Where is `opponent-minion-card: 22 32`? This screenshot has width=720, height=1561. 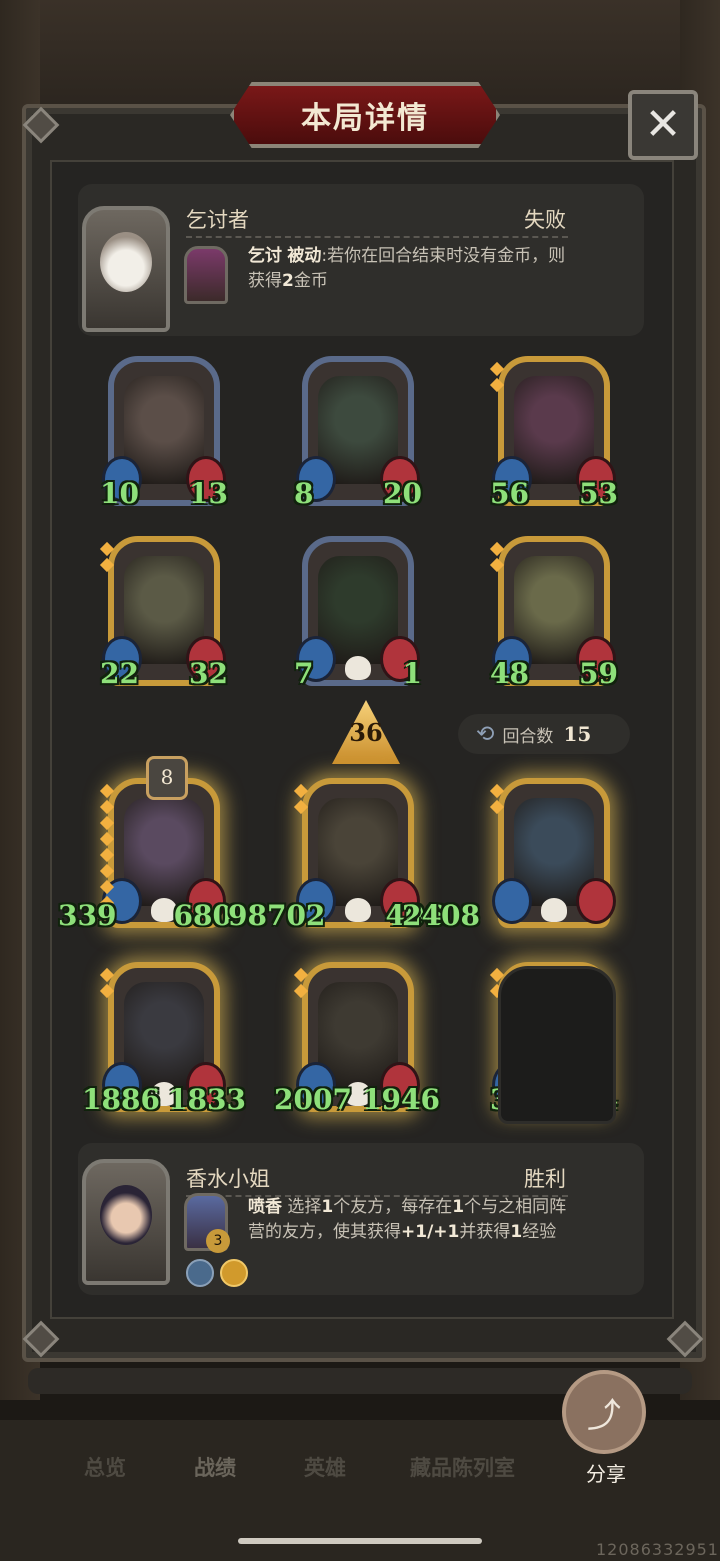 opponent-minion-card: 22 32 is located at coordinates (163, 613).